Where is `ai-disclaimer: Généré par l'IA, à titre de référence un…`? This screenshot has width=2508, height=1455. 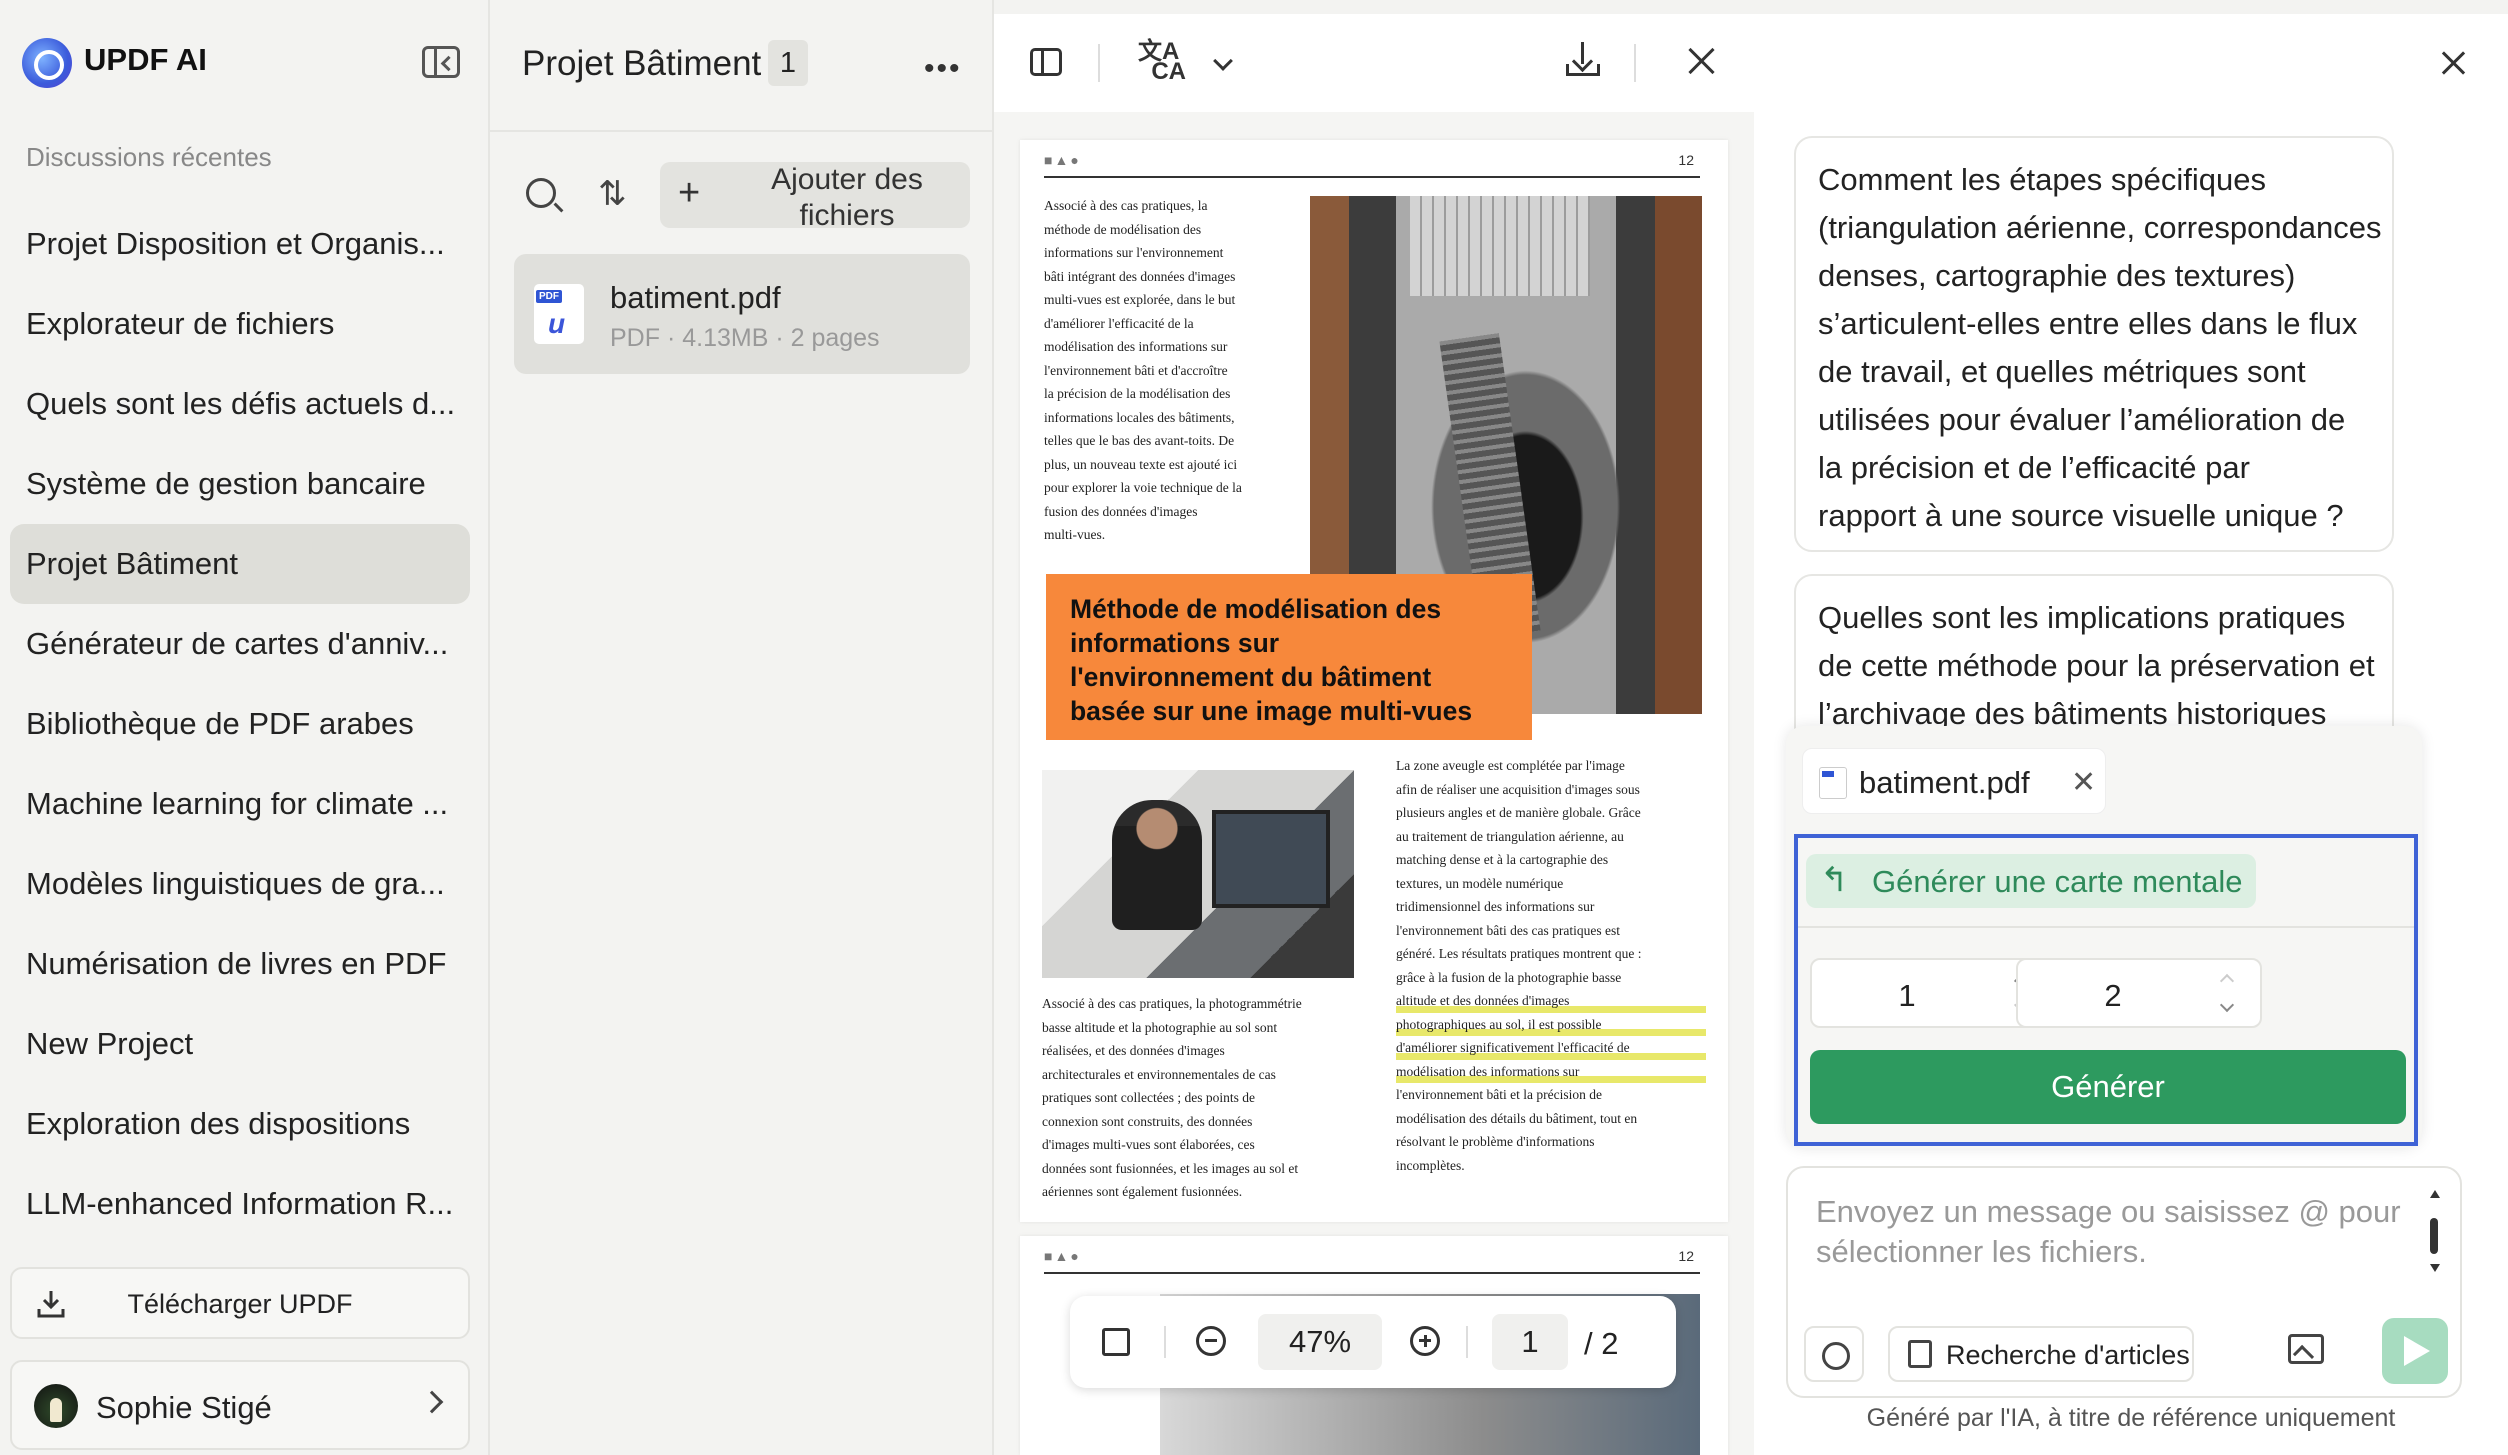
ai-disclaimer: Généré par l'IA, à titre de référence un… is located at coordinates (2131, 1418).